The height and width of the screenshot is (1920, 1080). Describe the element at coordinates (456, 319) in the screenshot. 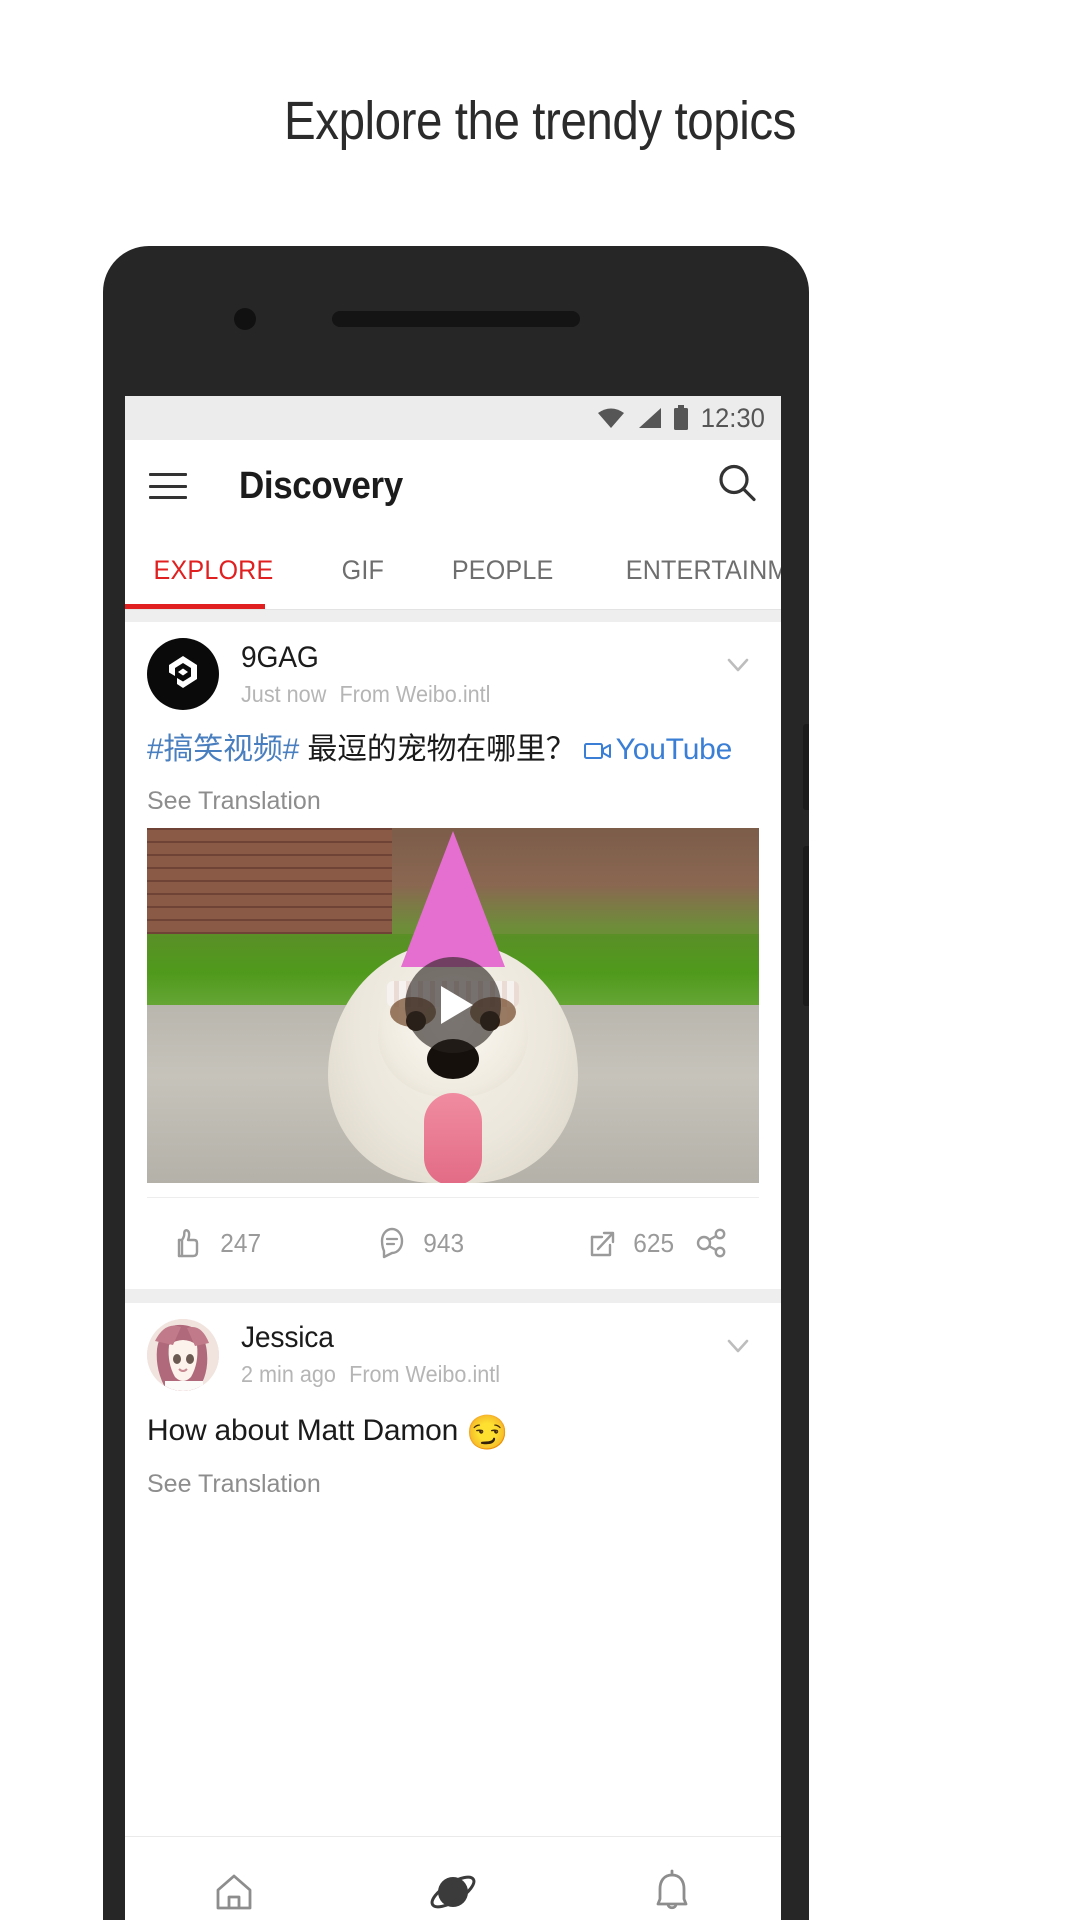

I see `earpiece-speaker` at that location.